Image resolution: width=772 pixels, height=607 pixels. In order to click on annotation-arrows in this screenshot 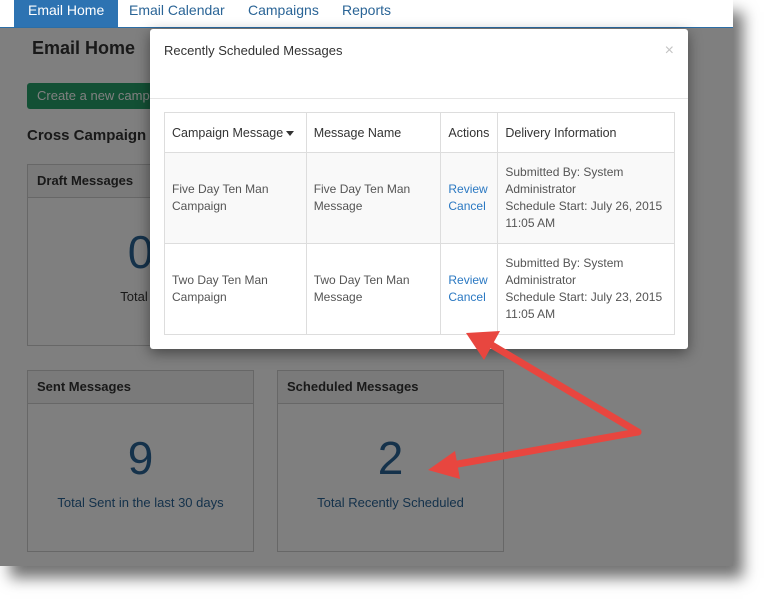, I will do `click(535, 405)`.